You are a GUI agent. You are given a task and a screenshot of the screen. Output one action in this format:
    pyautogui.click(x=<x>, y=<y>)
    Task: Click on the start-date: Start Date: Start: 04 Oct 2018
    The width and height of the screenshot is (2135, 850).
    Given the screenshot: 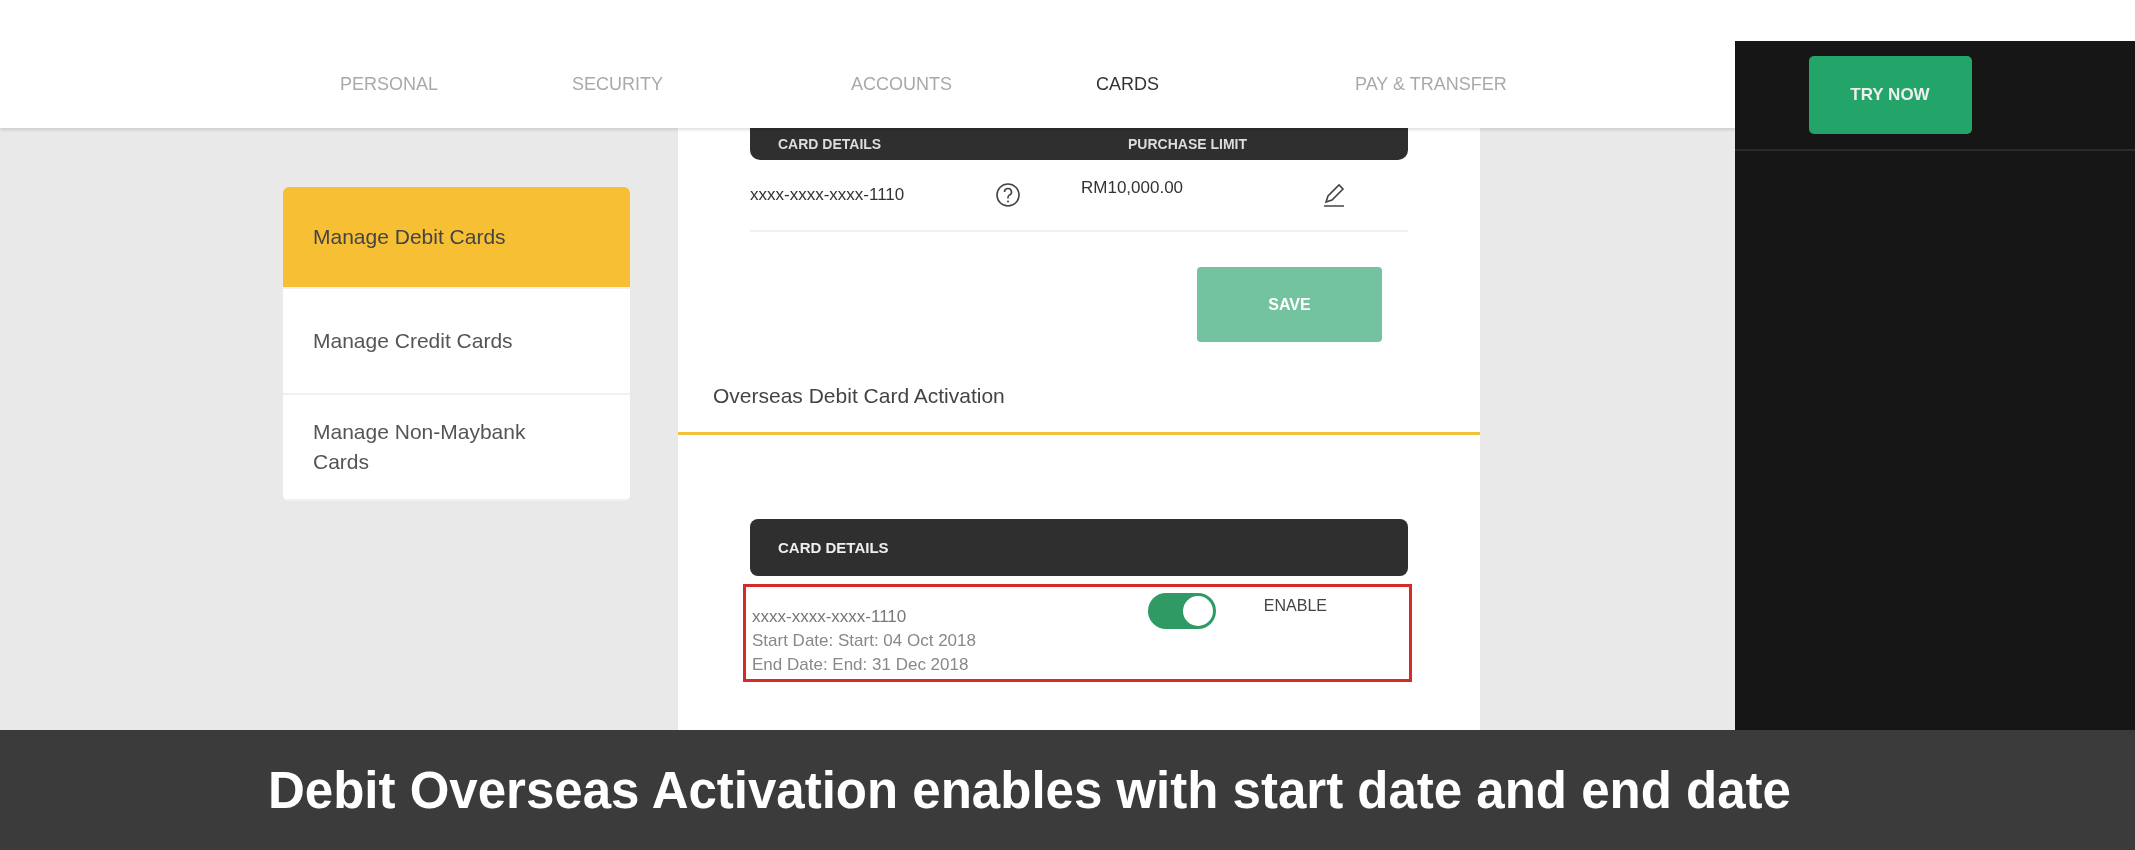 What is the action you would take?
    pyautogui.click(x=864, y=641)
    